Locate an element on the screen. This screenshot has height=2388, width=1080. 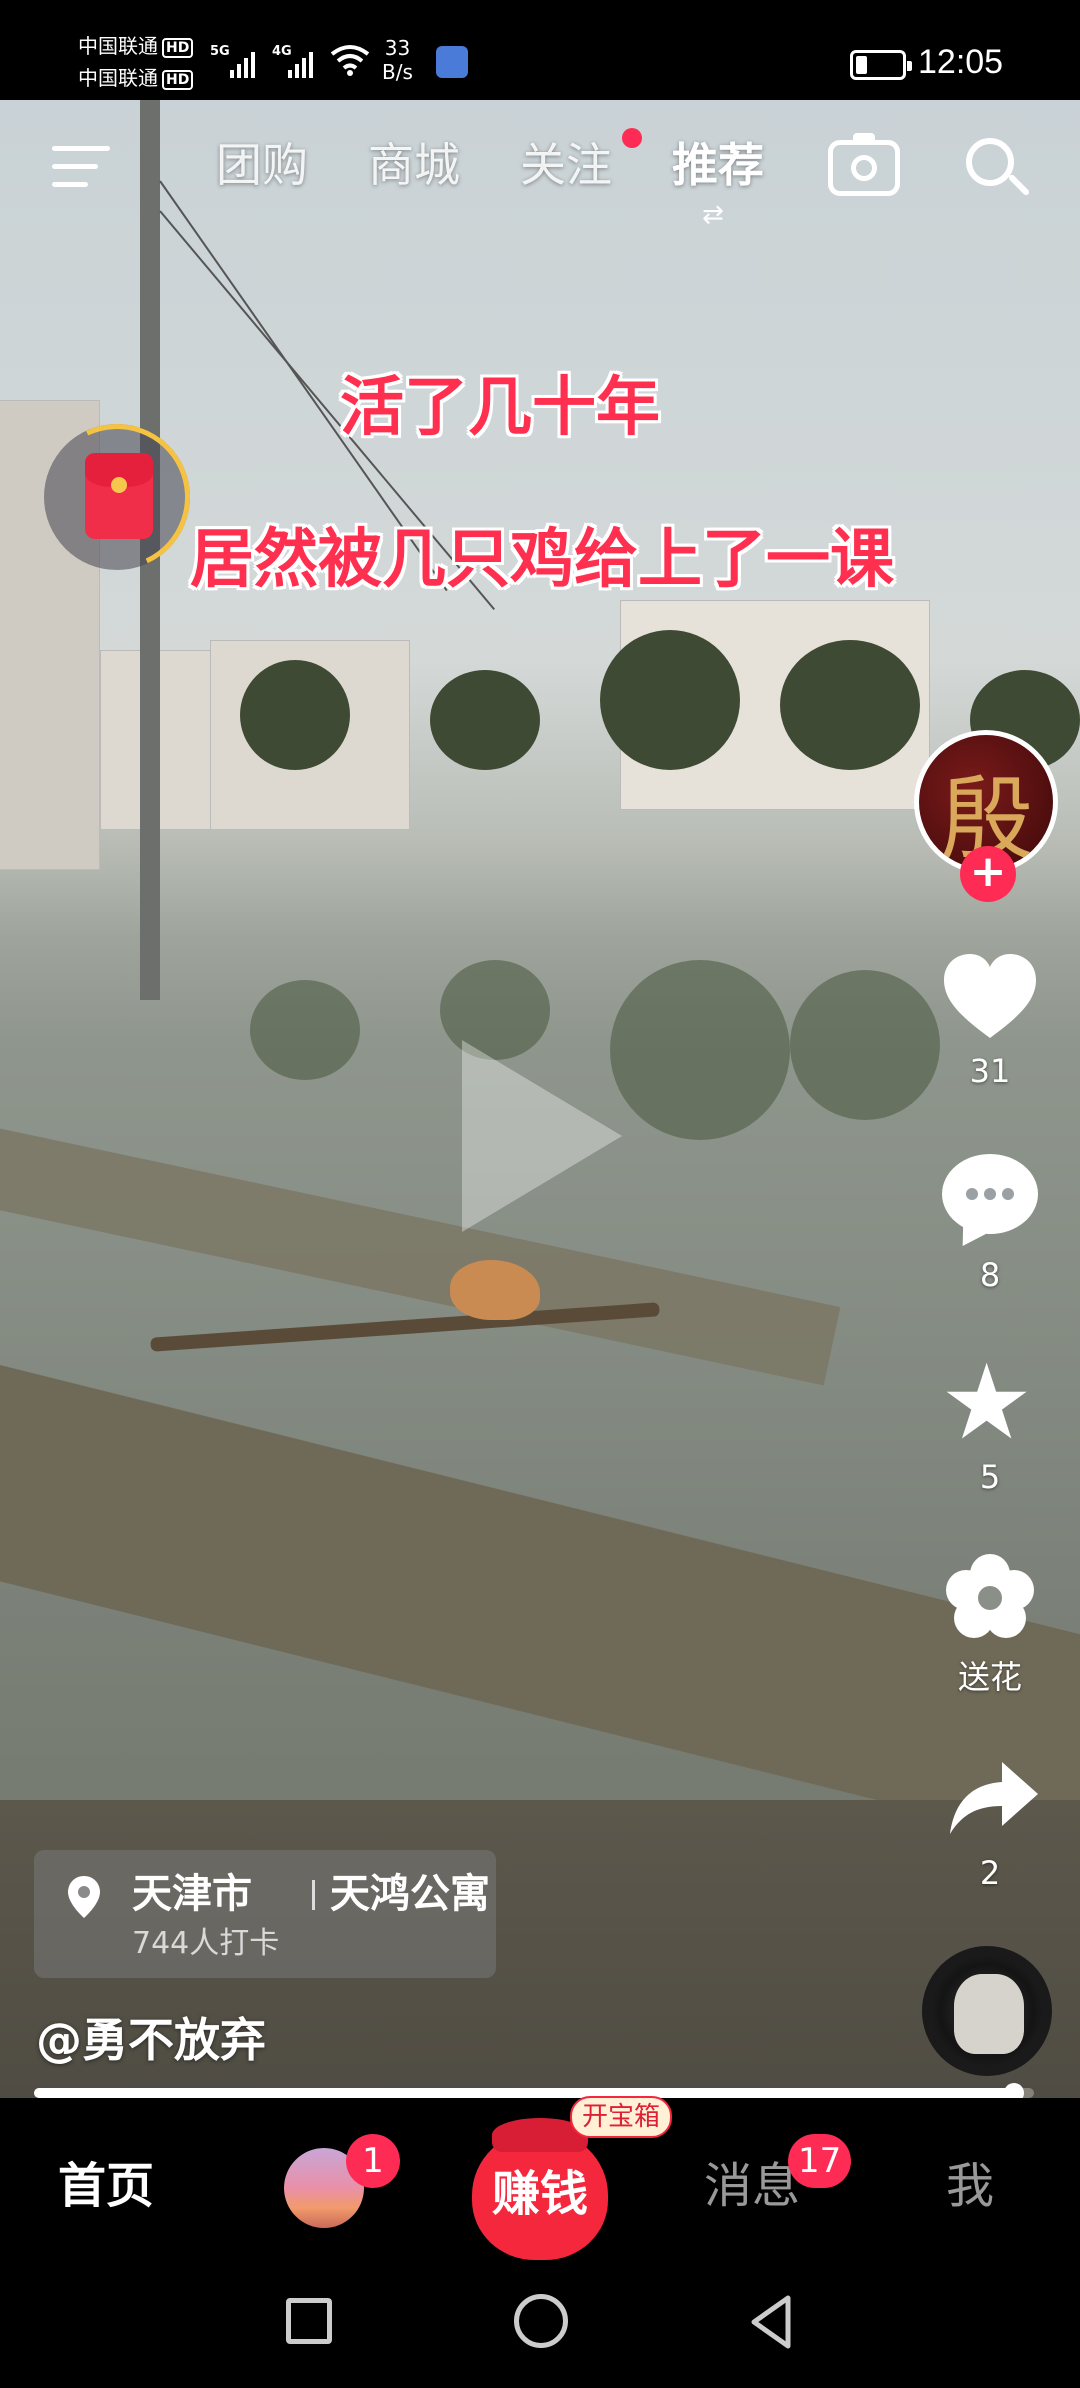
tab-mall: 商城 is located at coordinates (414, 165).